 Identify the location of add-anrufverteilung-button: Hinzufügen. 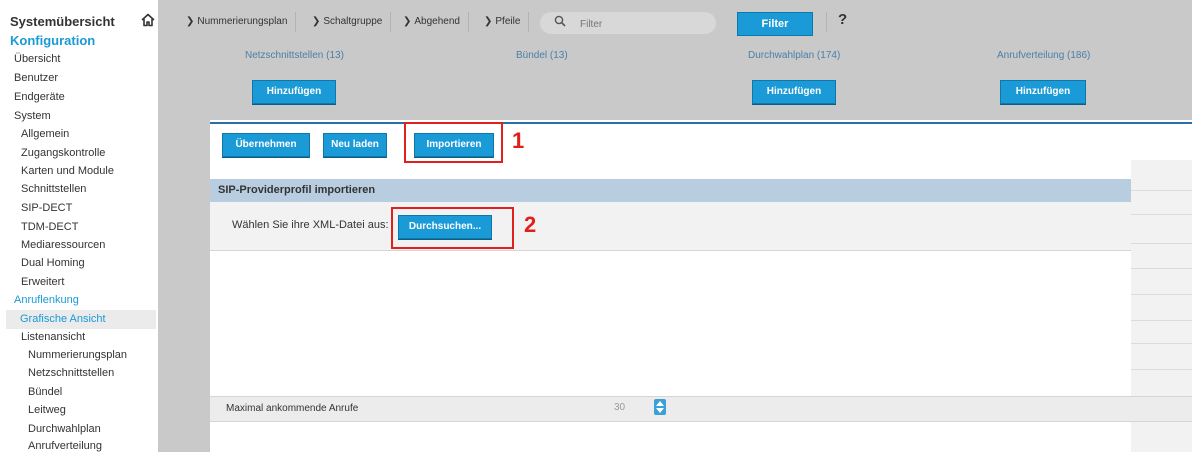
(1043, 92).